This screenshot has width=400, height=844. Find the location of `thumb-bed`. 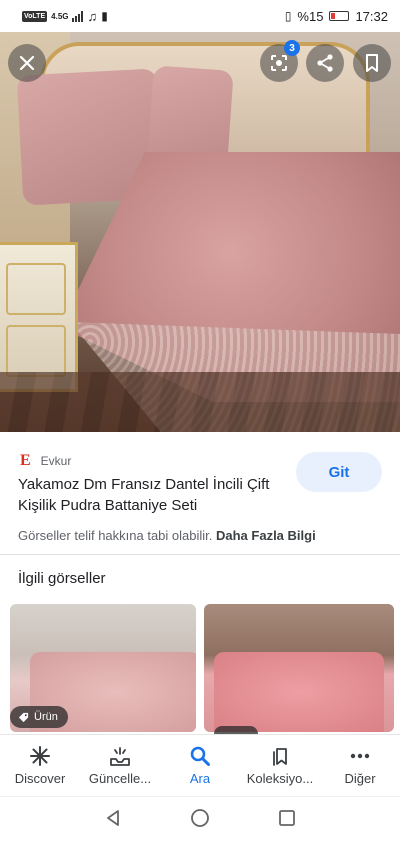

thumb-bed is located at coordinates (299, 692).